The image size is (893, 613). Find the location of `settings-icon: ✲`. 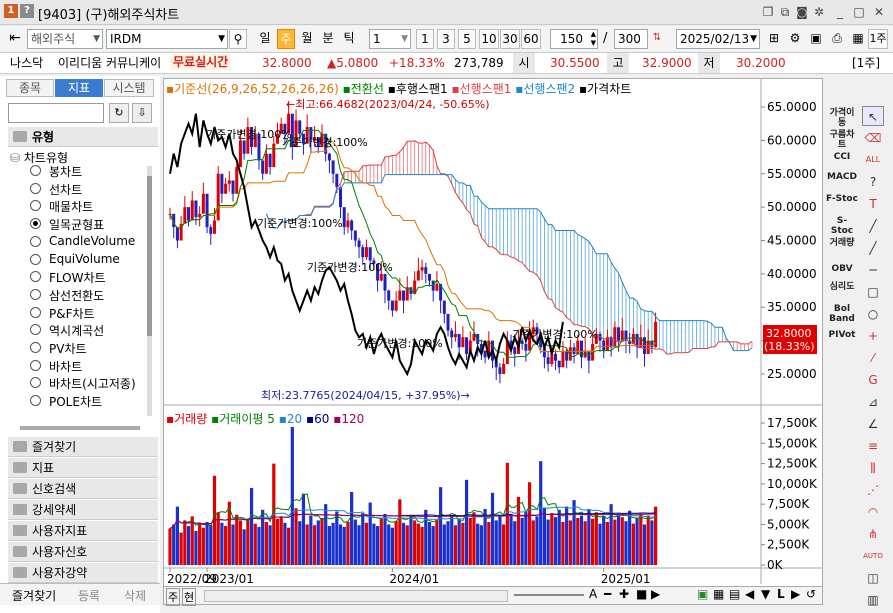

settings-icon: ✲ is located at coordinates (819, 12).